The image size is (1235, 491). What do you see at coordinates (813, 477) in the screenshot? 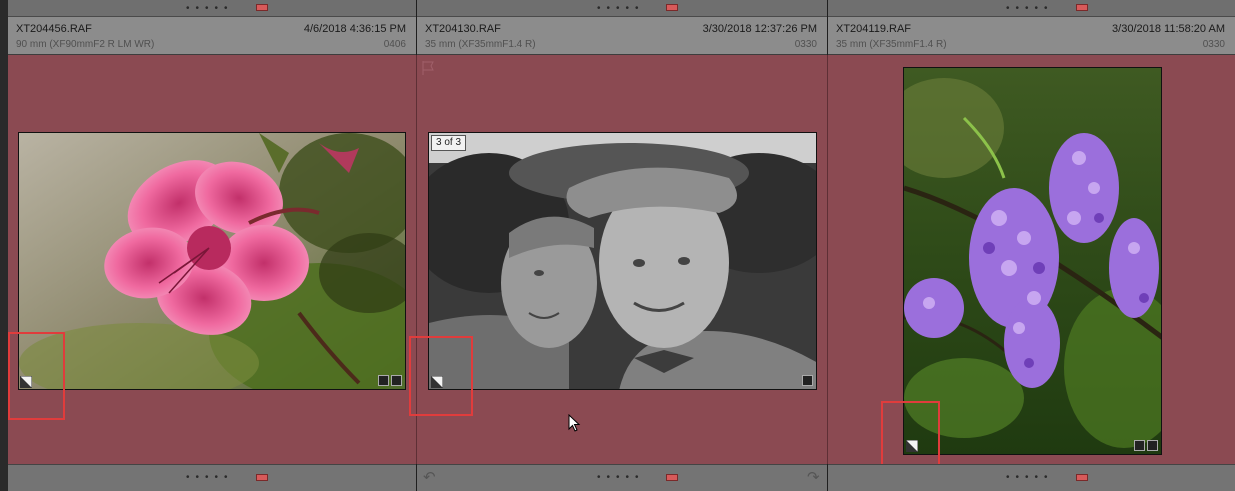
I see `rotate-right-icon: ↷` at bounding box center [813, 477].